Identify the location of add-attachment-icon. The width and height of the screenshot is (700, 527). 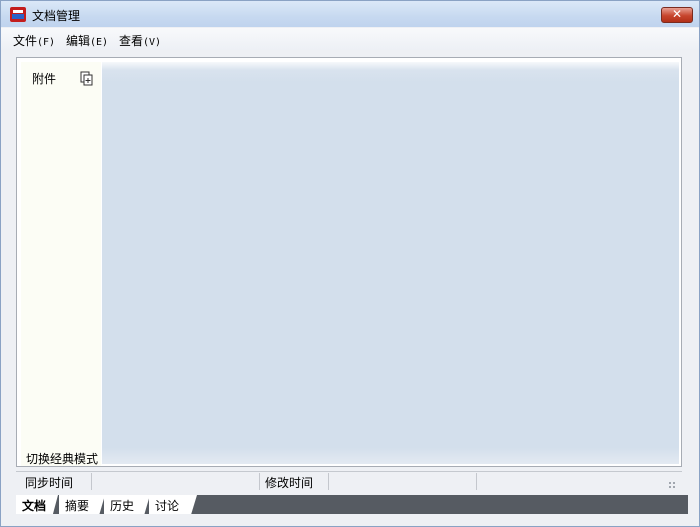
(87, 78).